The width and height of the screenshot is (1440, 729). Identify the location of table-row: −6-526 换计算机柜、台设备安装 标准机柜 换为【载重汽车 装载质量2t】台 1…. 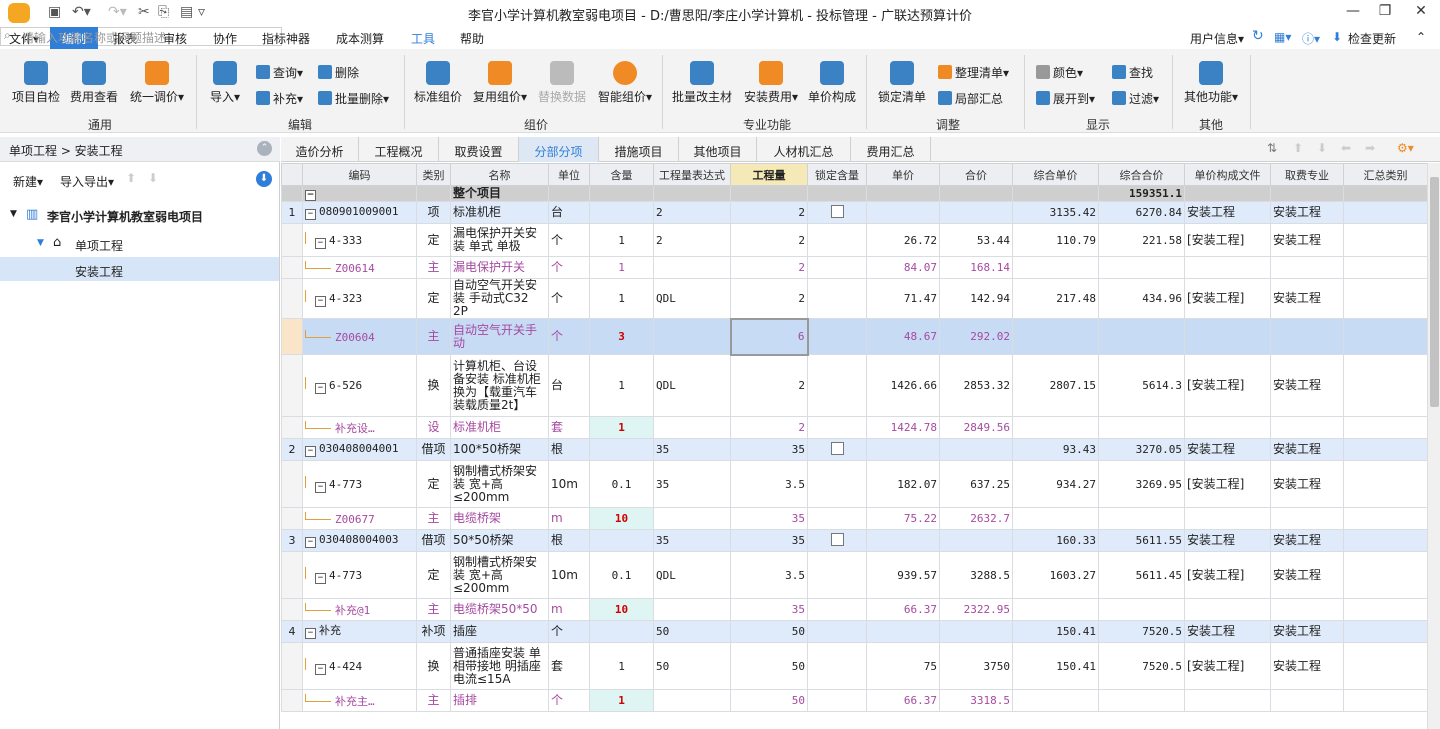
(854, 385).